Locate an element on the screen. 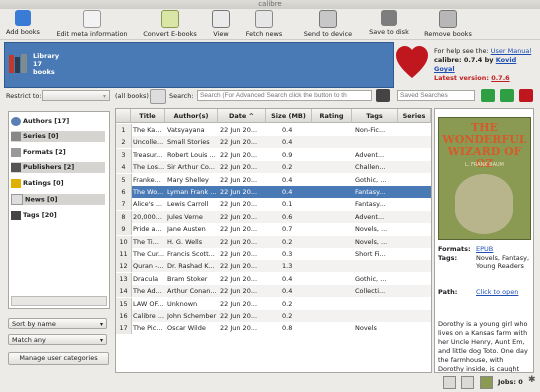 This screenshot has width=540, height=392. column-header-rating: Rating is located at coordinates (332, 116).